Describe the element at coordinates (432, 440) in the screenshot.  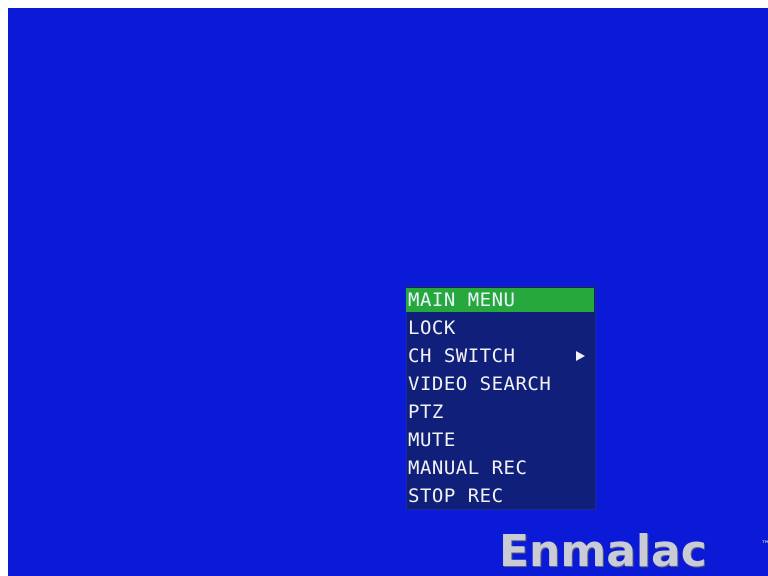
I see `menu-item-label: MUTE` at that location.